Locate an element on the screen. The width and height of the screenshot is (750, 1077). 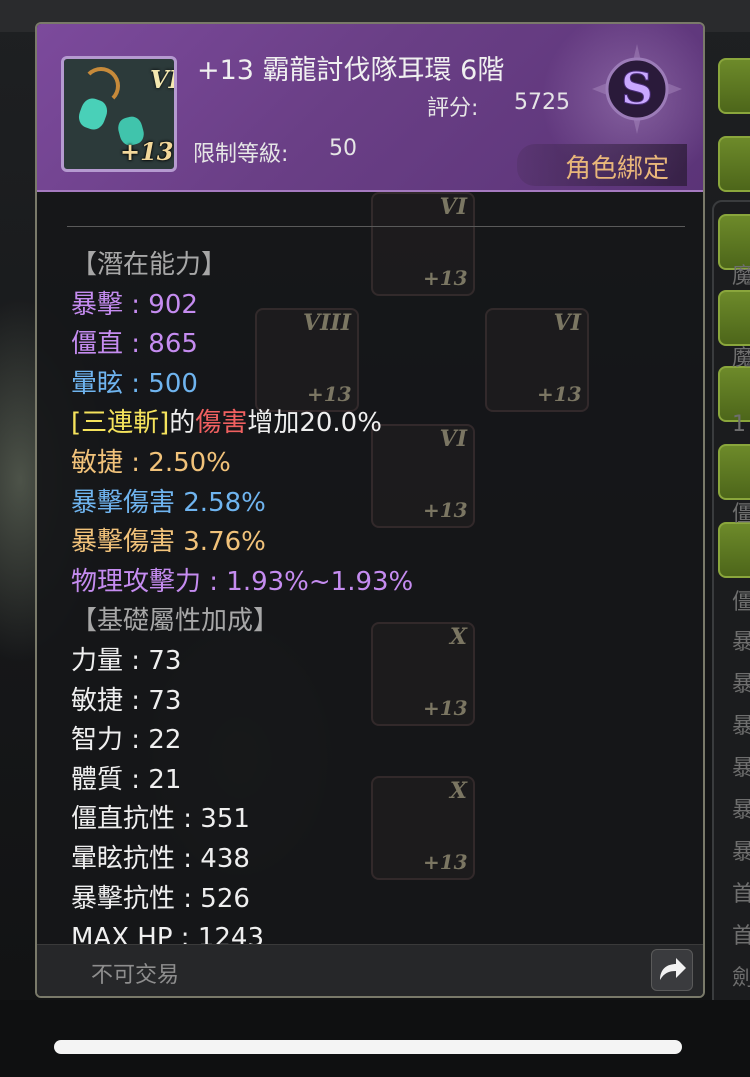
earring-item-icon: VI +13 is located at coordinates (119, 114).